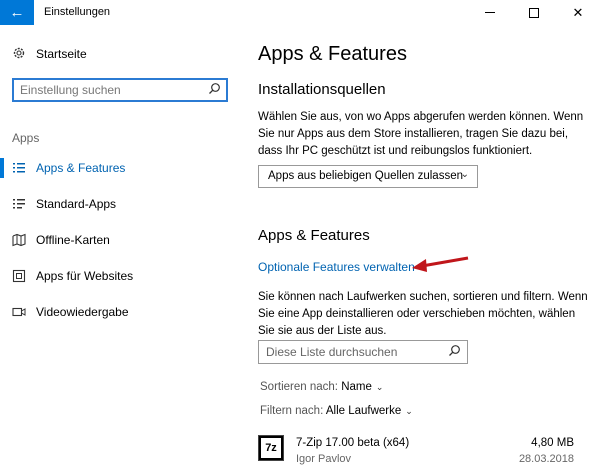  I want to click on filter-value: Alle Laufwerke, so click(363, 411).